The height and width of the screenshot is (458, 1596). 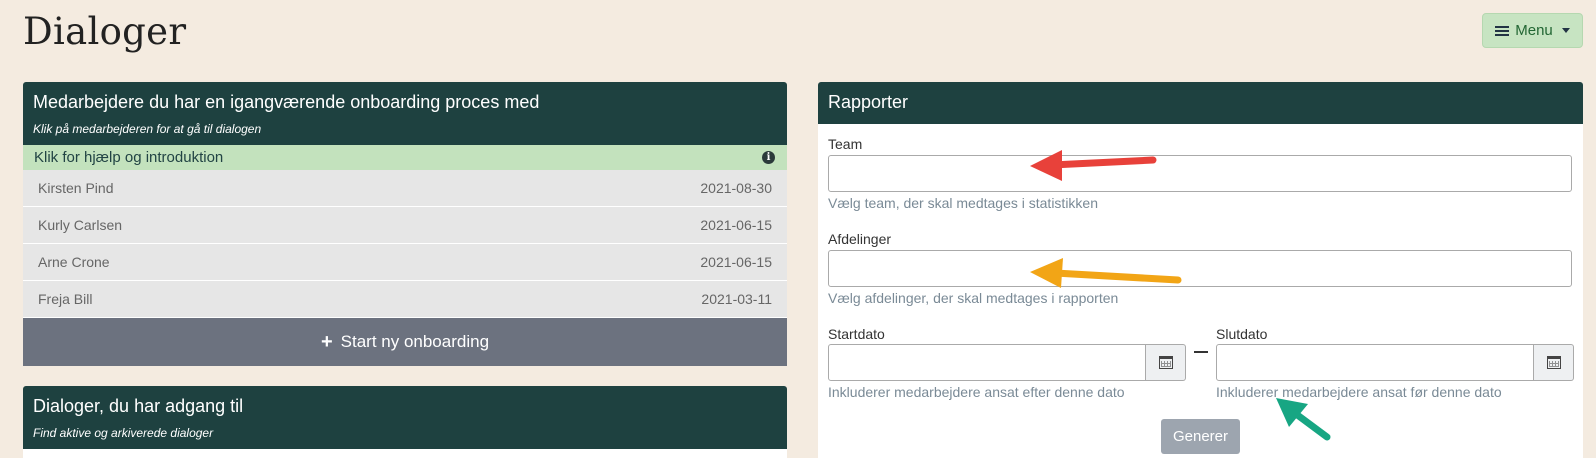 What do you see at coordinates (736, 299) in the screenshot?
I see `employee-date: 2021-03-11` at bounding box center [736, 299].